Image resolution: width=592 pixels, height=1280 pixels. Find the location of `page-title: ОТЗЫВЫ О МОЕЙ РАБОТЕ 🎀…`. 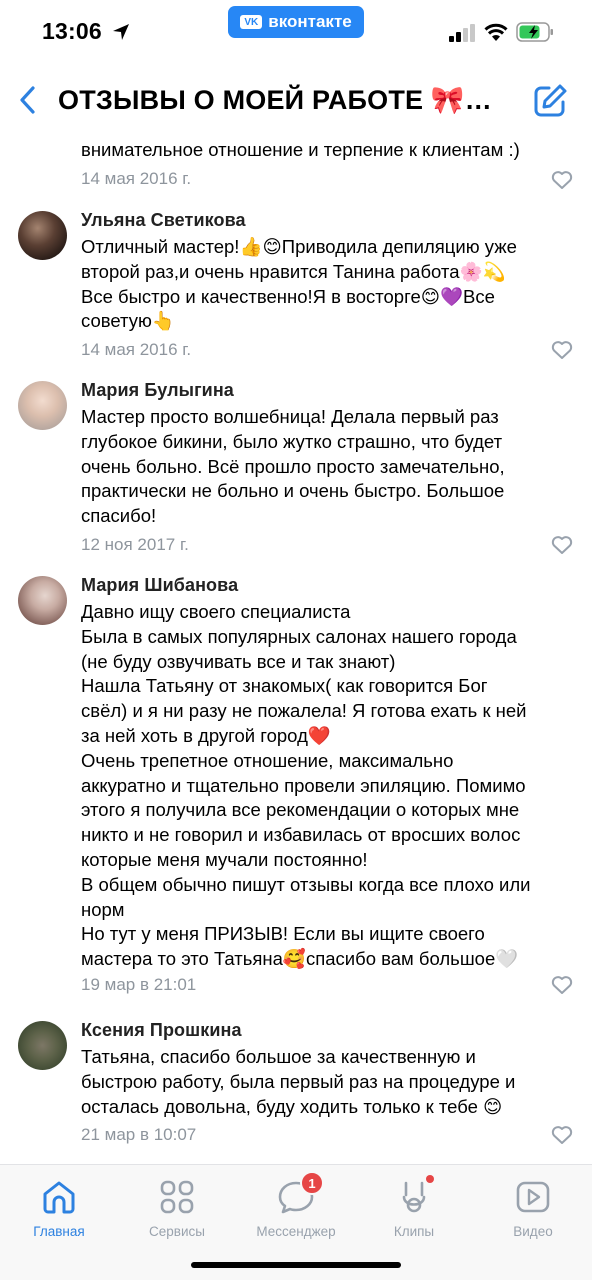

page-title: ОТЗЫВЫ О МОЕЙ РАБОТЕ 🎀… is located at coordinates (275, 100).